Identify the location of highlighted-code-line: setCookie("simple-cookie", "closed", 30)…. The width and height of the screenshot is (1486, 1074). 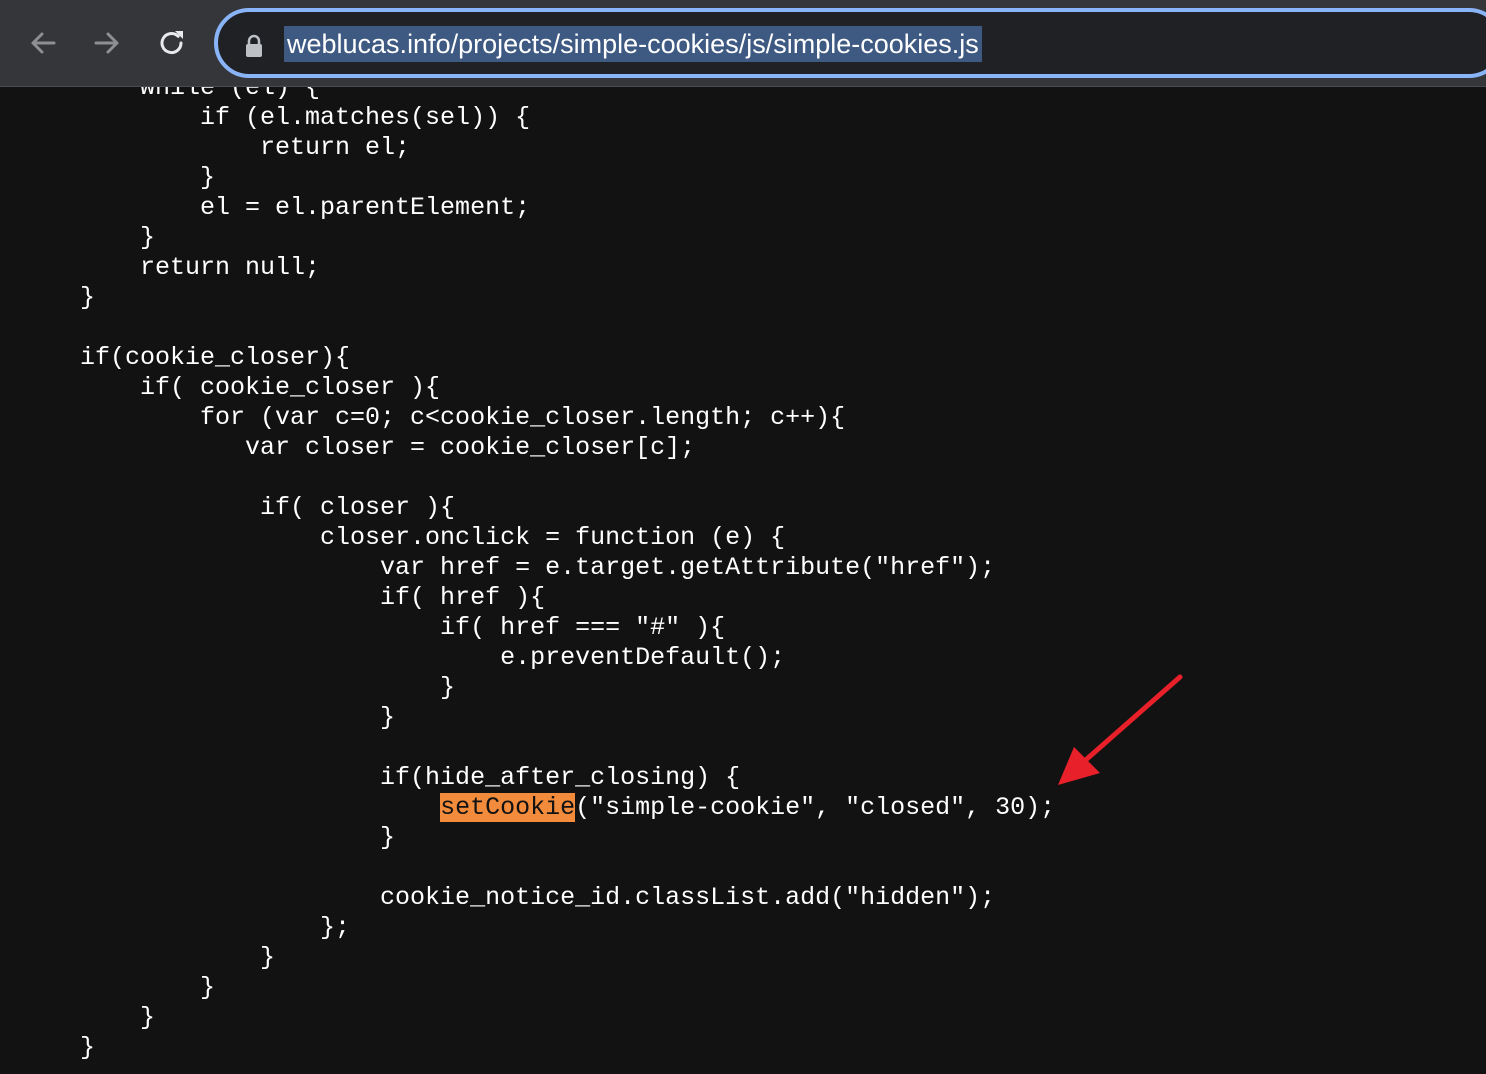
(567, 808).